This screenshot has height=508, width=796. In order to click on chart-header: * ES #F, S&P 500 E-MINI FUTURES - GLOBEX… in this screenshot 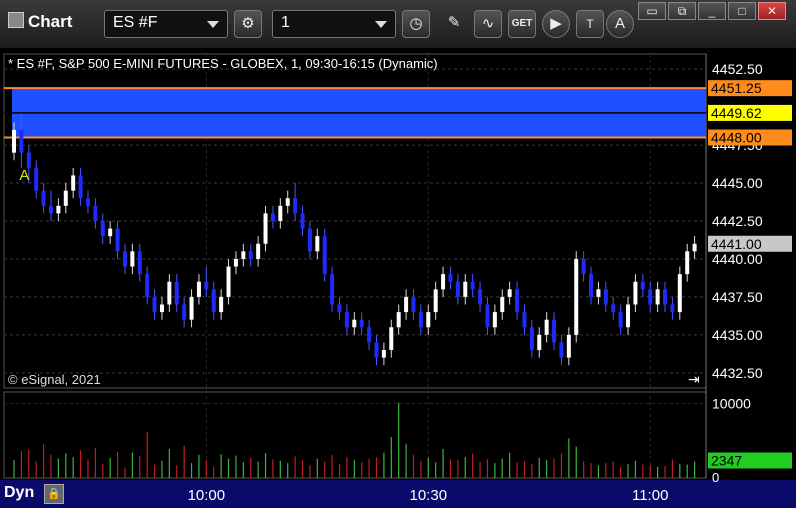, I will do `click(223, 63)`.